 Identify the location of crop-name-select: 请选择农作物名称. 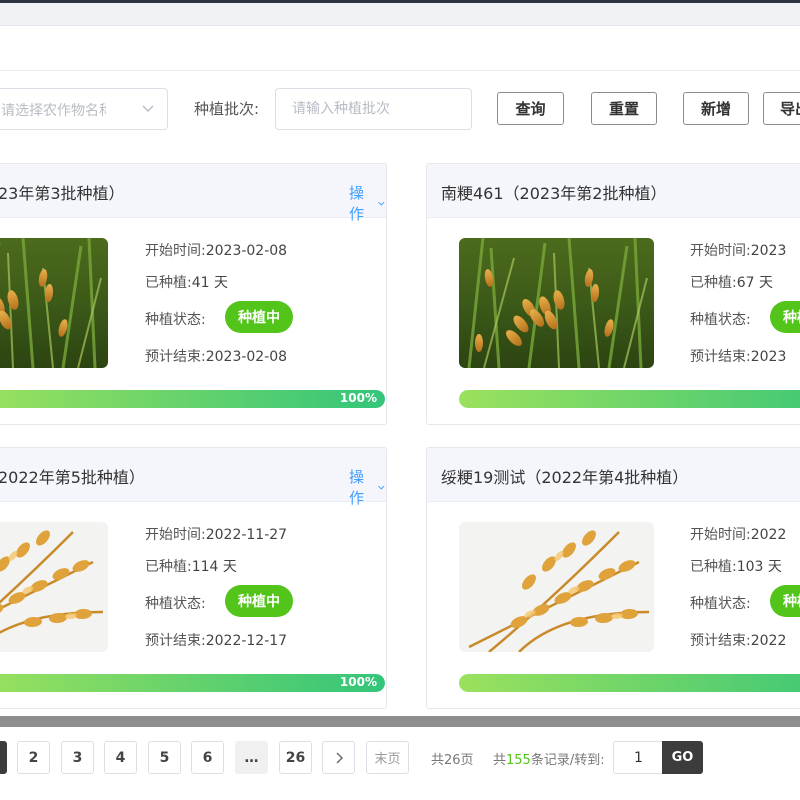
(84, 109).